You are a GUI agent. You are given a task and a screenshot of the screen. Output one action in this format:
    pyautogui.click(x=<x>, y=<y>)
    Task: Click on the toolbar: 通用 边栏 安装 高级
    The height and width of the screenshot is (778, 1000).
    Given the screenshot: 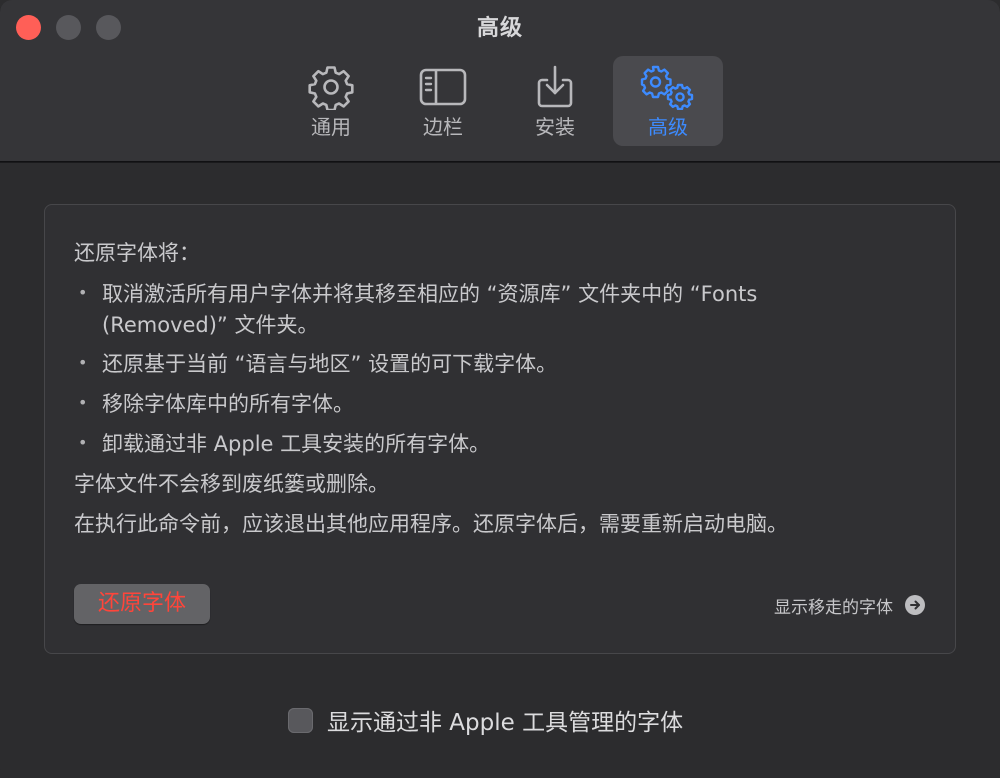 What is the action you would take?
    pyautogui.click(x=500, y=101)
    